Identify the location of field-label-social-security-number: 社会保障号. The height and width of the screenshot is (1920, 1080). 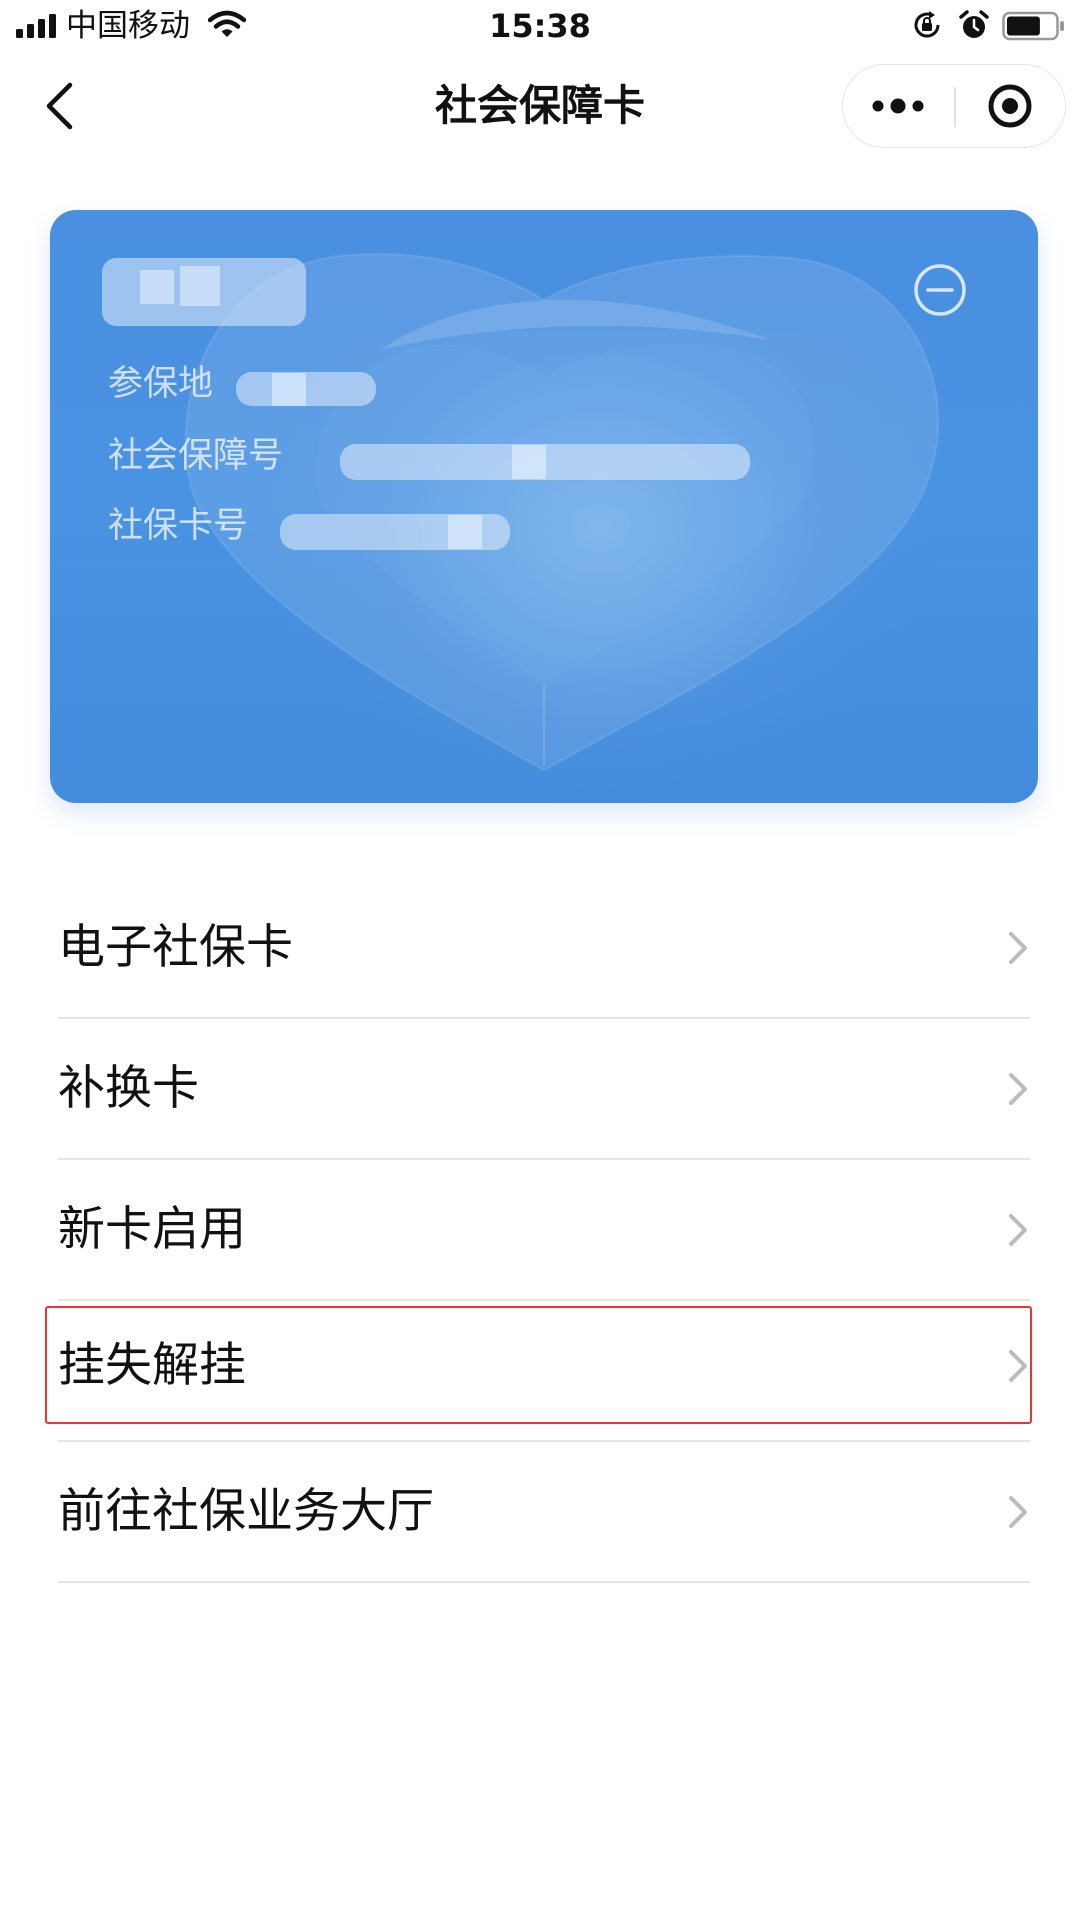
(196, 456).